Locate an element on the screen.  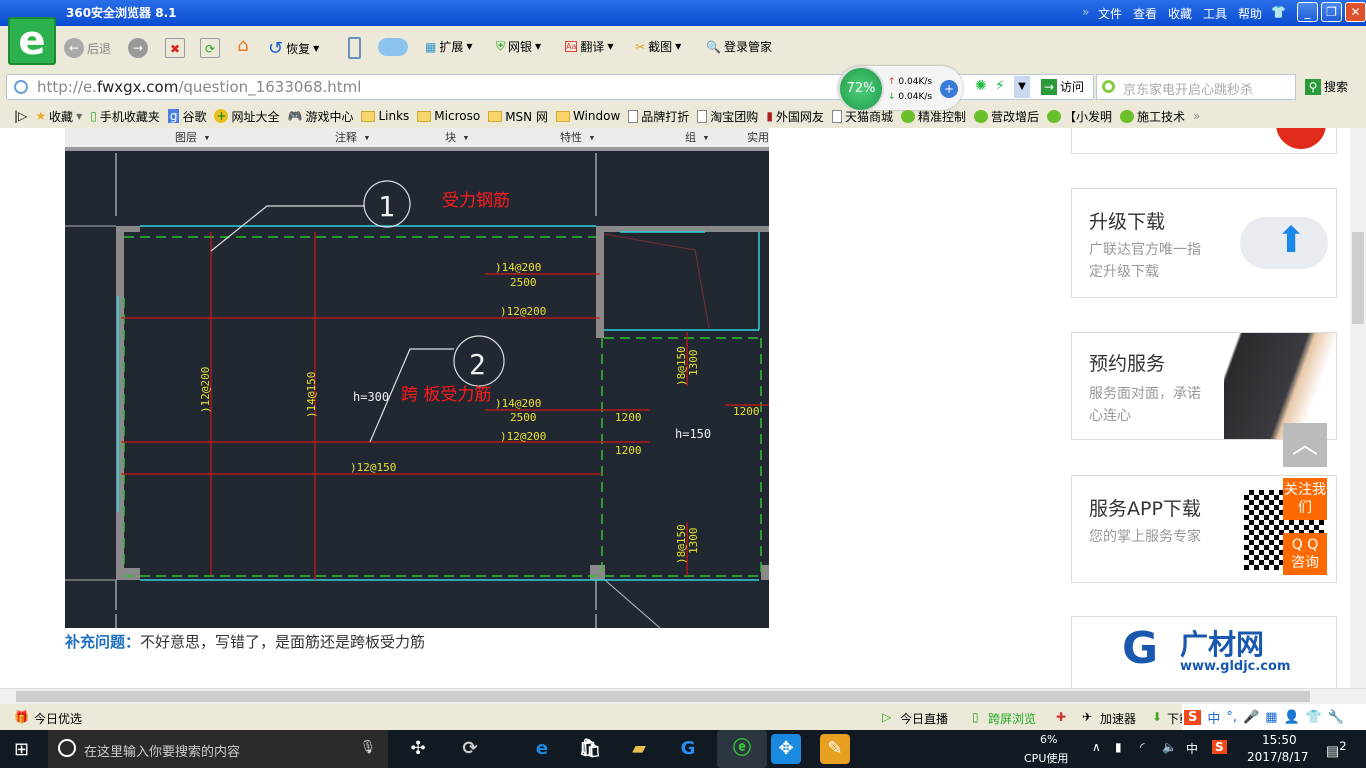
stop-button: ✖ is located at coordinates (175, 48).